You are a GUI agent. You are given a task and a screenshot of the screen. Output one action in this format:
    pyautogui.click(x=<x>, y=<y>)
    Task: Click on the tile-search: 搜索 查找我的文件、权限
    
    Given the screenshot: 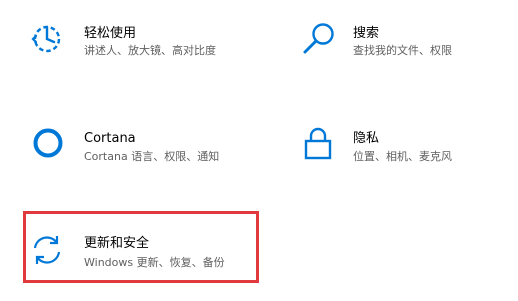 What is the action you would take?
    pyautogui.click(x=405, y=45)
    